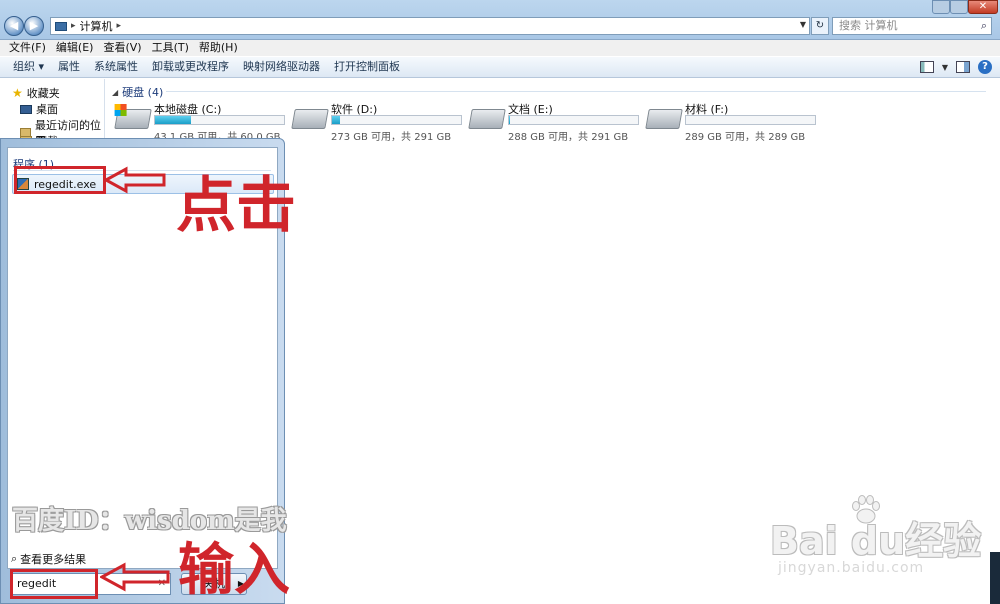 This screenshot has width=1000, height=604. What do you see at coordinates (576, 91) in the screenshot?
I see `group-divider` at bounding box center [576, 91].